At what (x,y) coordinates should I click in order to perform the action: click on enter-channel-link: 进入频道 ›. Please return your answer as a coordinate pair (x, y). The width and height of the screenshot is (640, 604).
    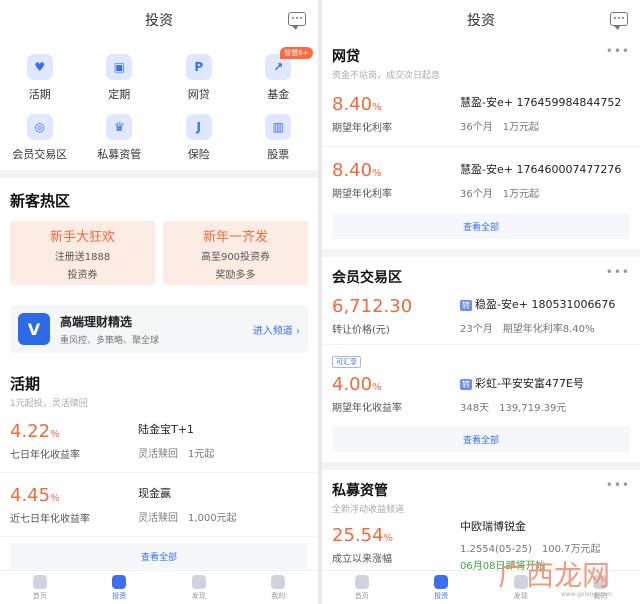
    Looking at the image, I should click on (276, 329).